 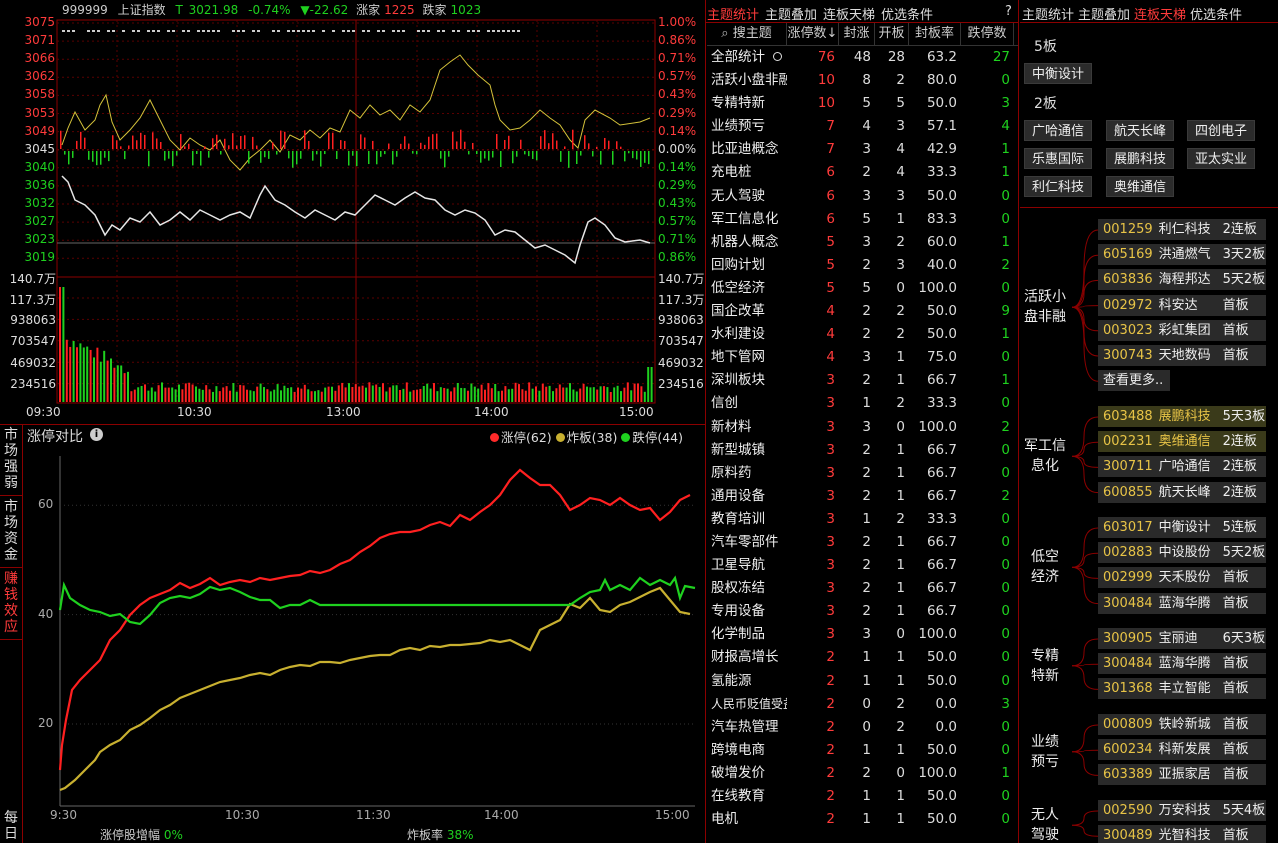 What do you see at coordinates (862, 265) in the screenshot?
I see `table-row: 回购计划 5 2 3 40.0 2` at bounding box center [862, 265].